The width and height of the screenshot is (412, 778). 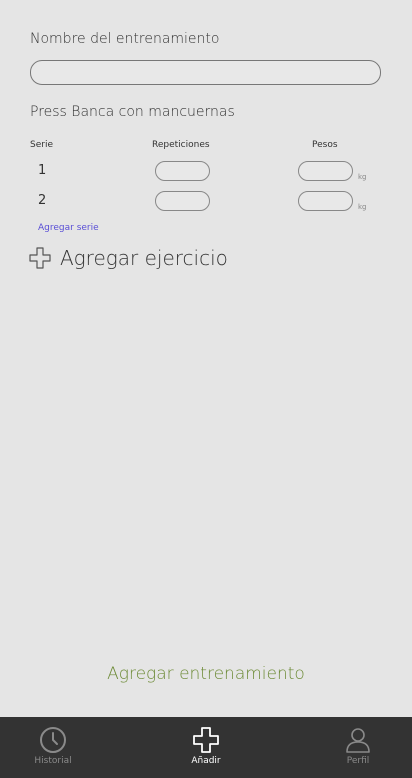 I want to click on exercise-title: Press Banca con mancuernas, so click(x=132, y=112).